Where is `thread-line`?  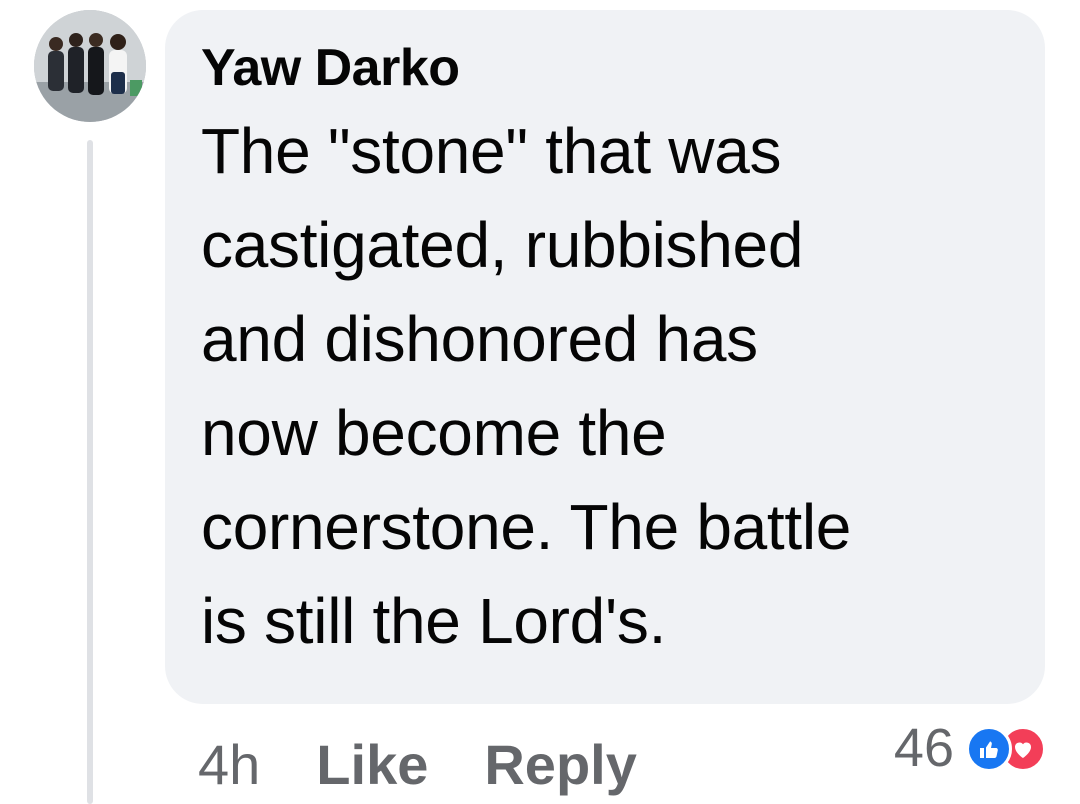
thread-line is located at coordinates (90, 472).